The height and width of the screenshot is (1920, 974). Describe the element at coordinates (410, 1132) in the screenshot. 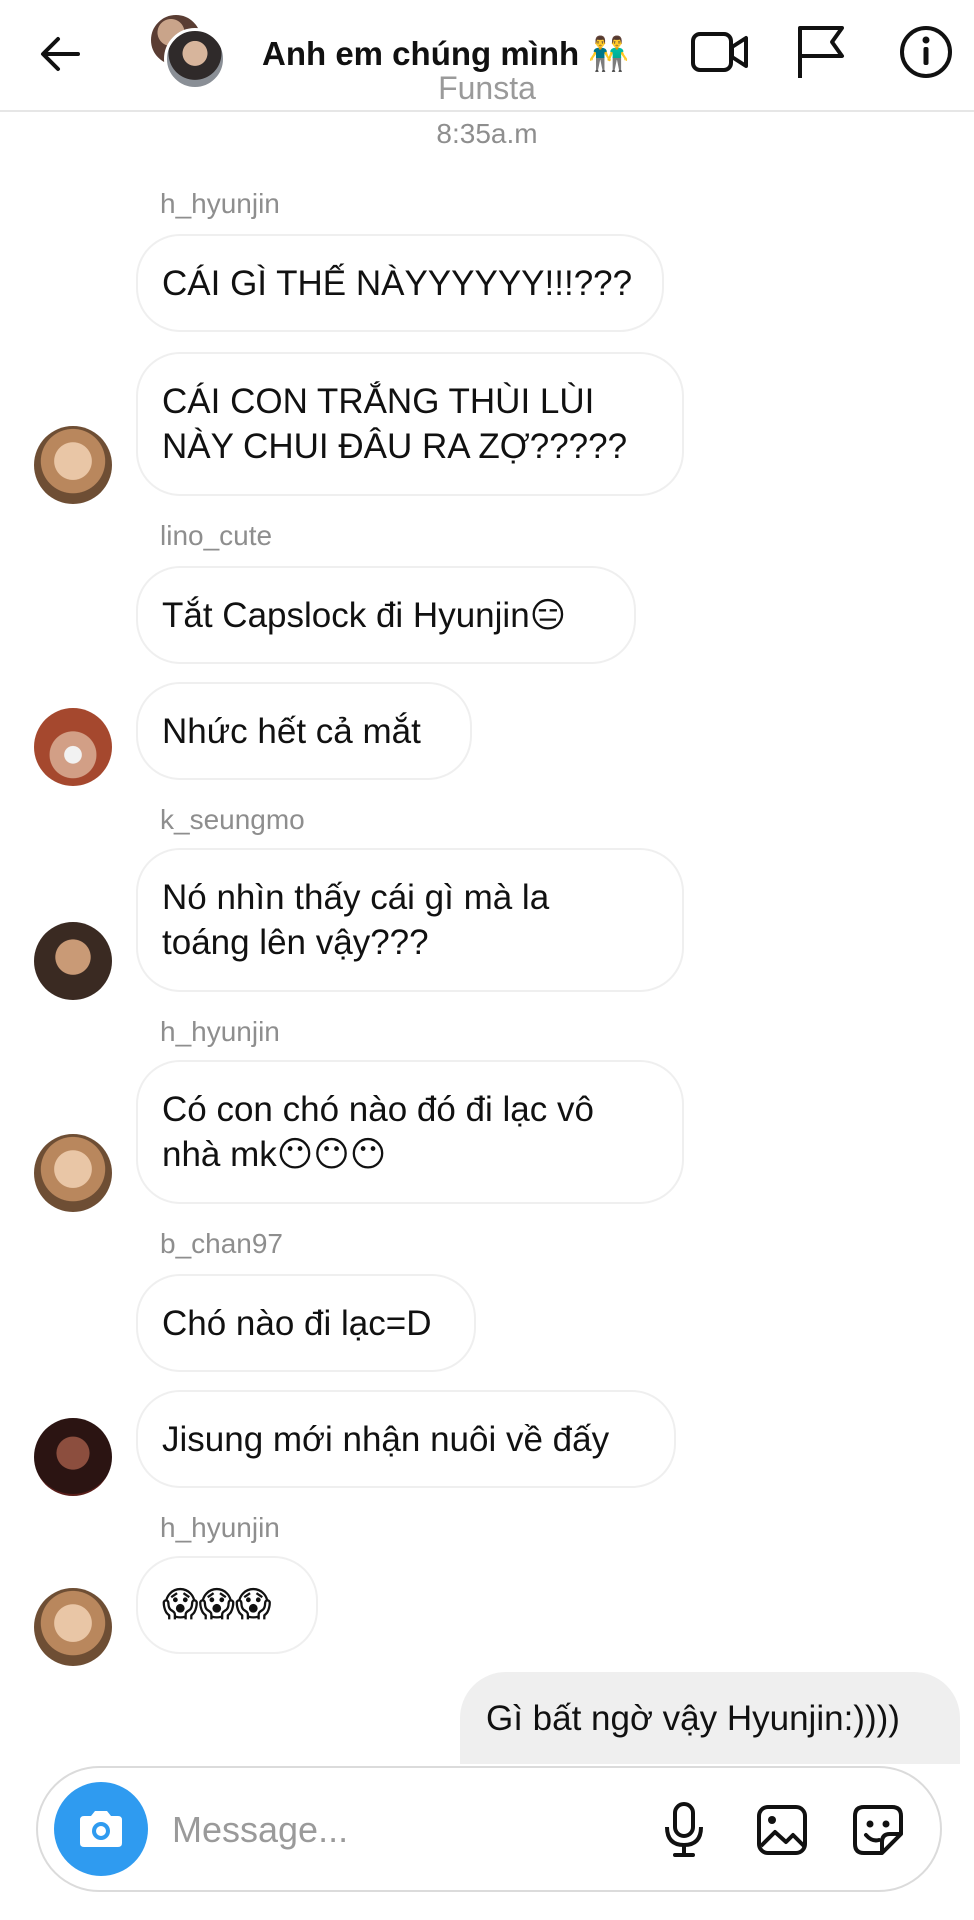

I see `message-bubble: Có con chó nào đó đi lạc vô nhà mk😶😶😶` at that location.